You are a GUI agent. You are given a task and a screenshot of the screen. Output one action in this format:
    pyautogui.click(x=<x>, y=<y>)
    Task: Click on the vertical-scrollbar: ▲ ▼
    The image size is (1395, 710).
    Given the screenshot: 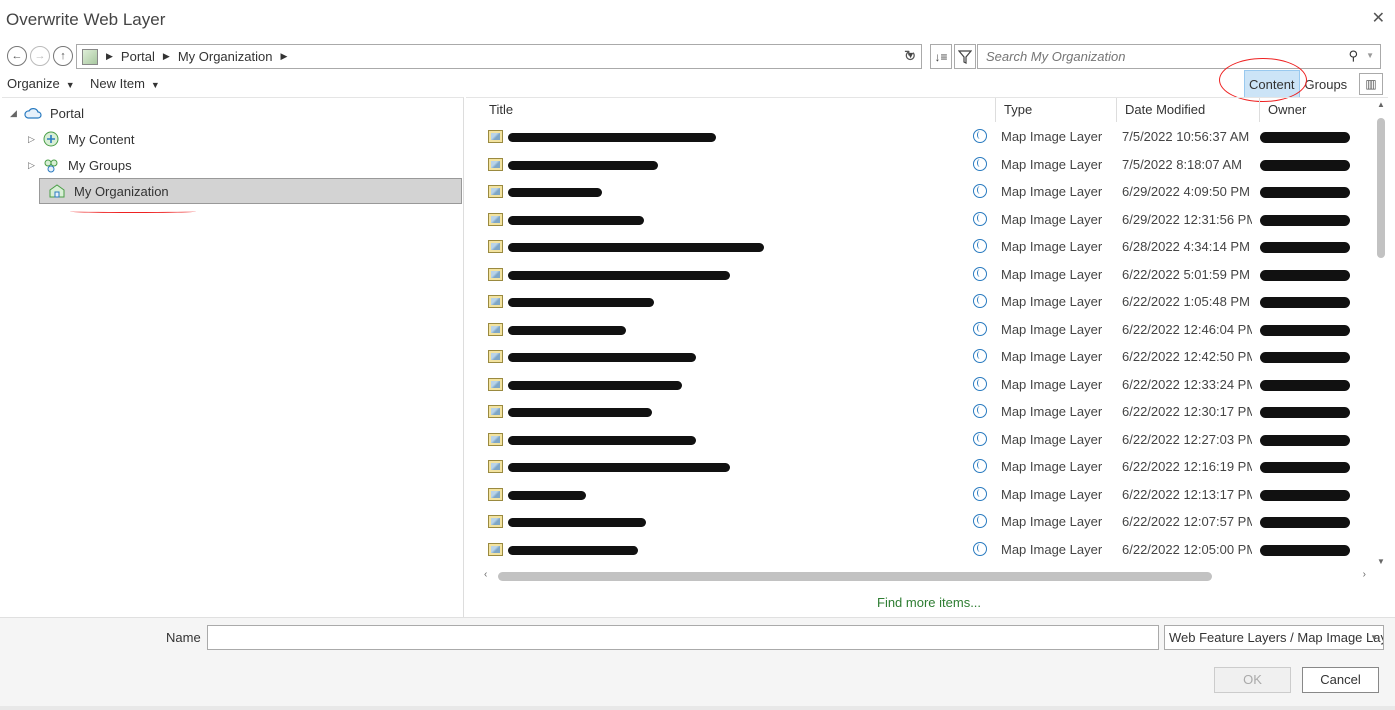 What is the action you would take?
    pyautogui.click(x=1381, y=333)
    